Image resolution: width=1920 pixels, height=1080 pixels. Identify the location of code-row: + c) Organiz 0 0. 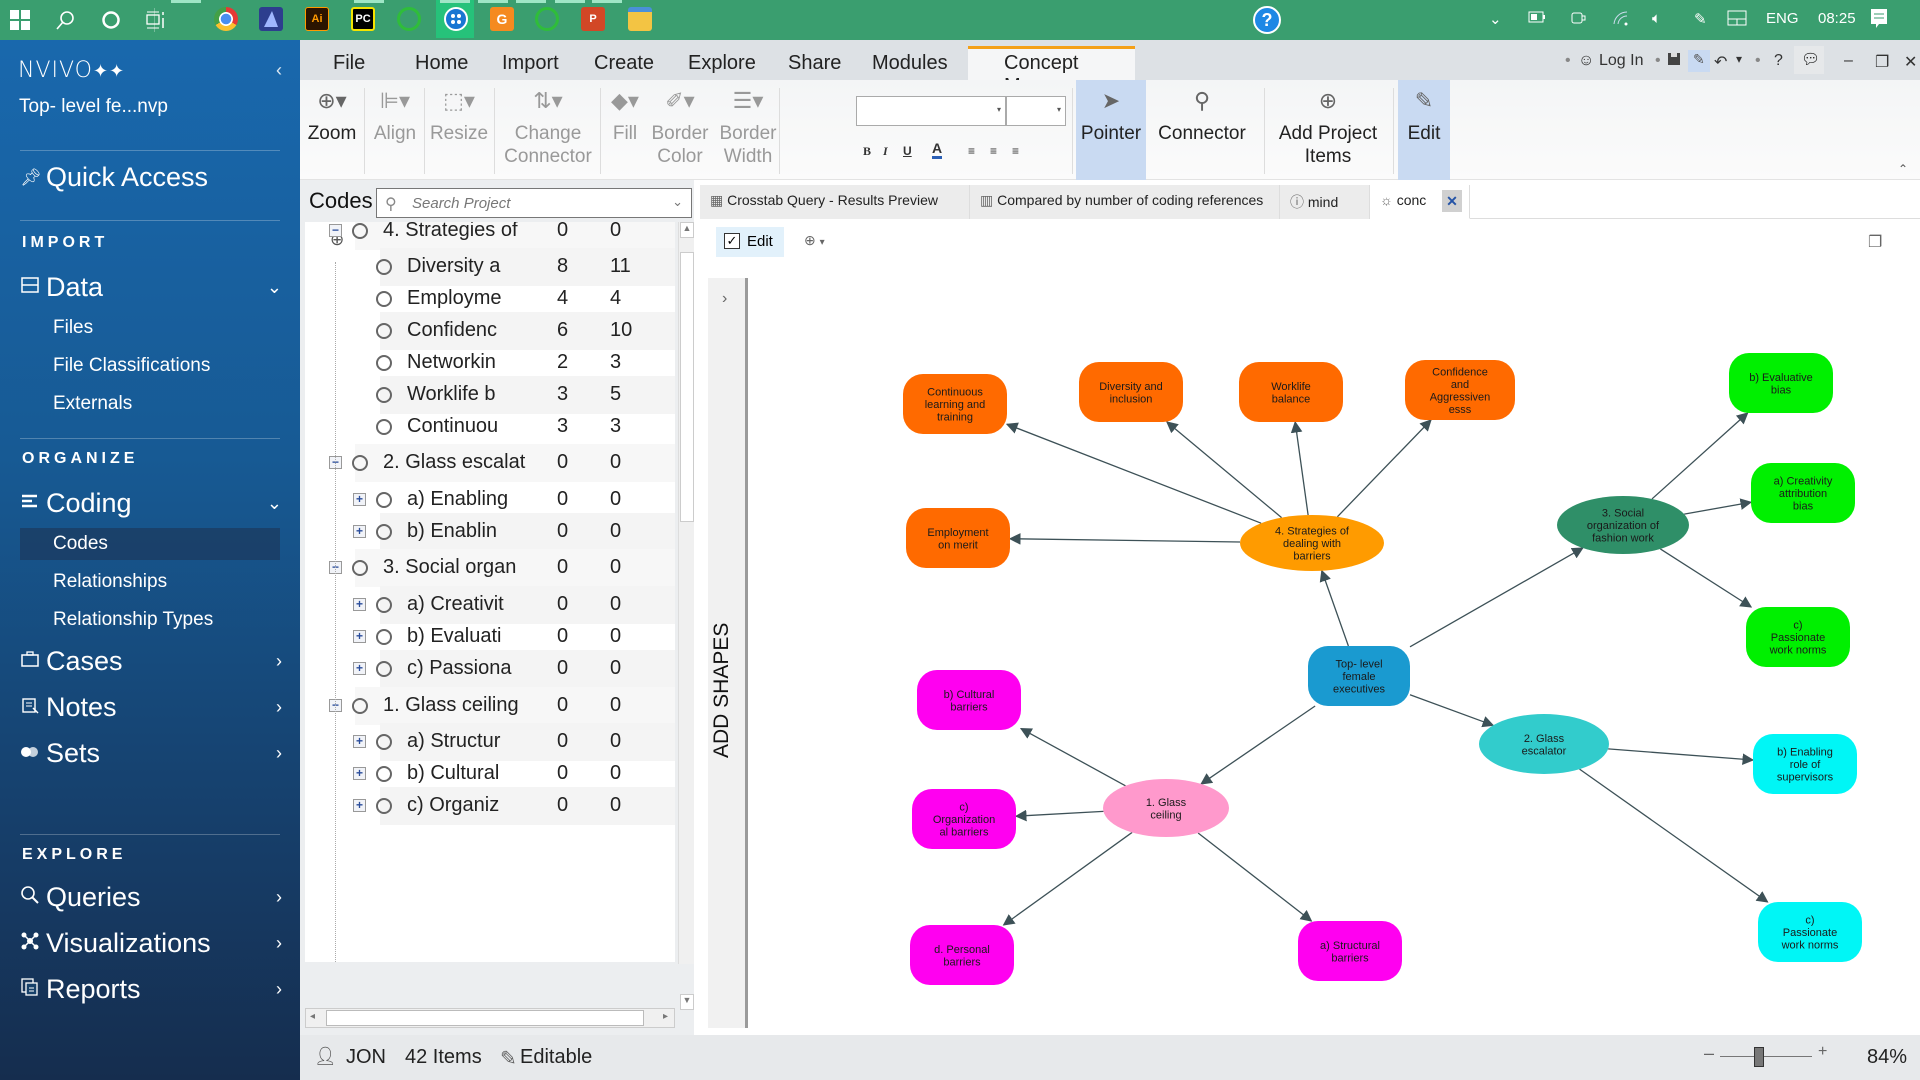
(490, 806).